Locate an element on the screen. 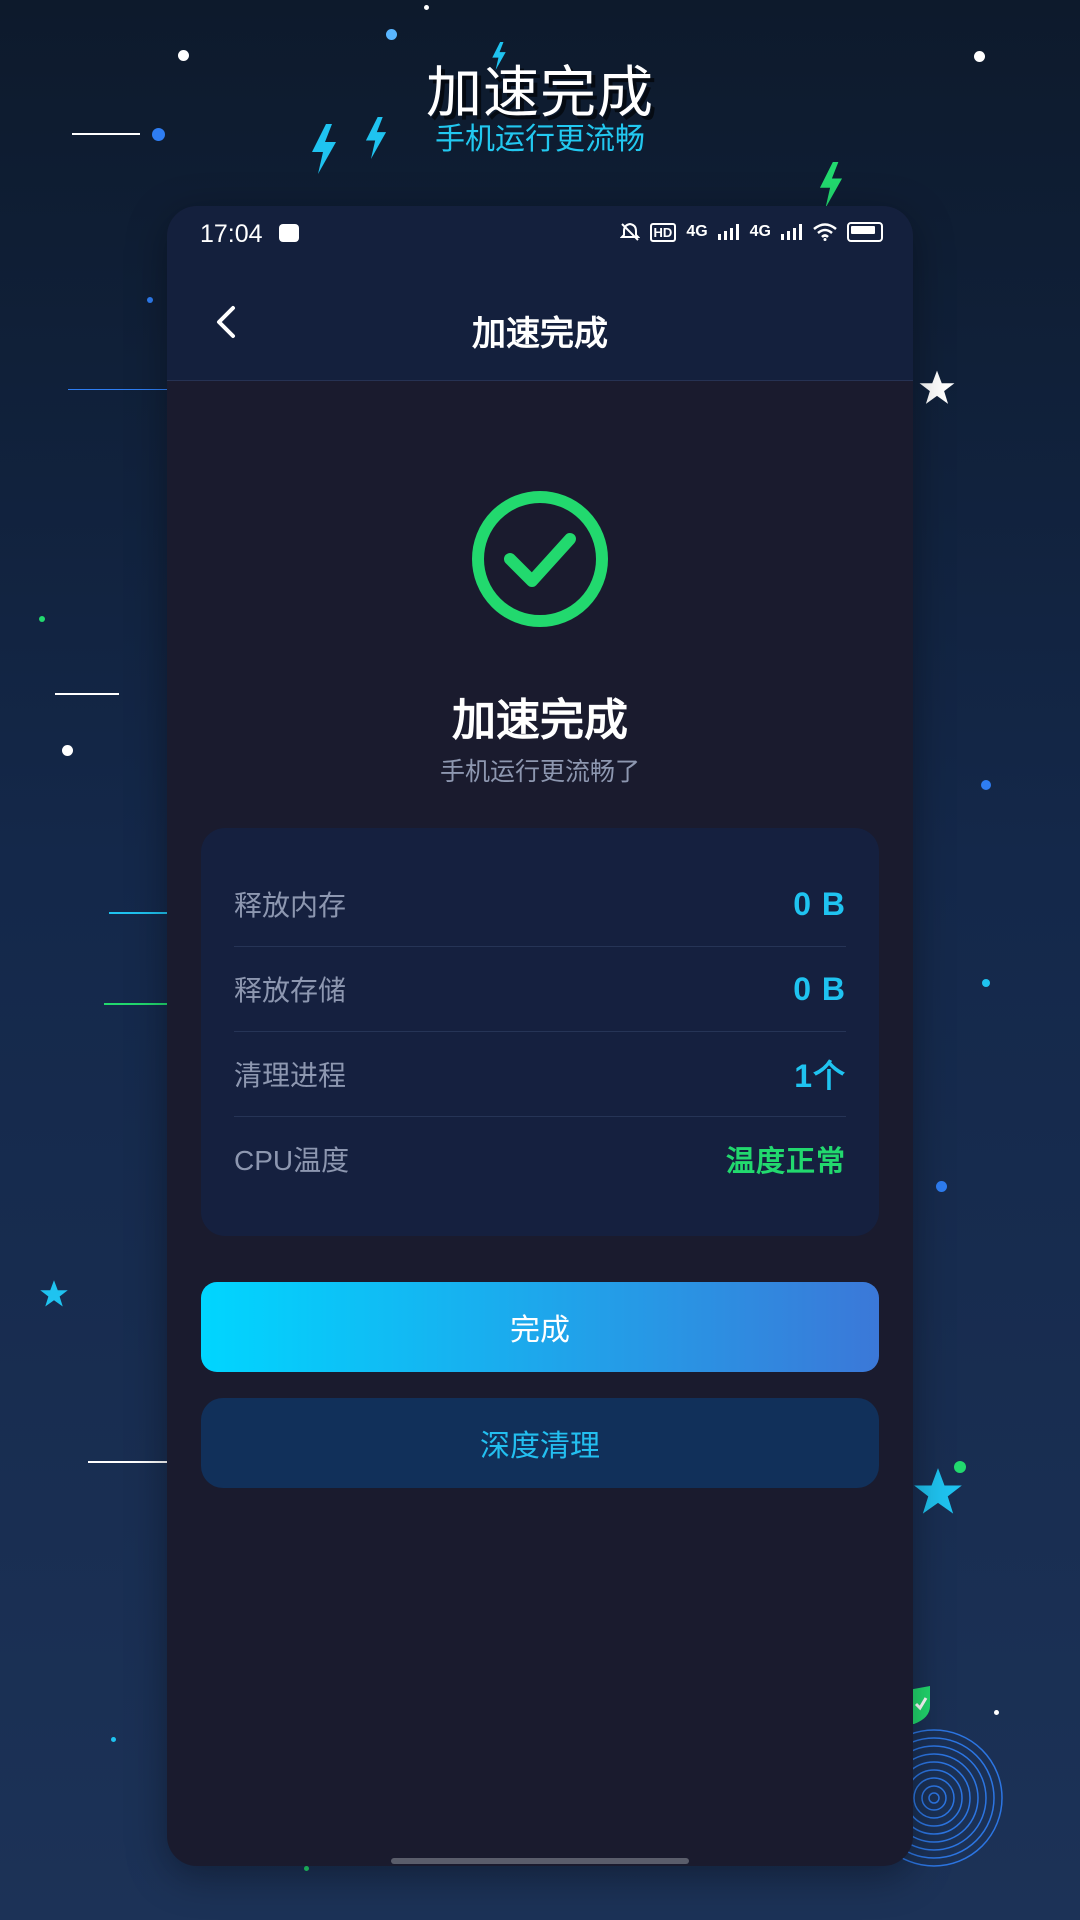  stat-value: 温度正常 is located at coordinates (785, 1162).